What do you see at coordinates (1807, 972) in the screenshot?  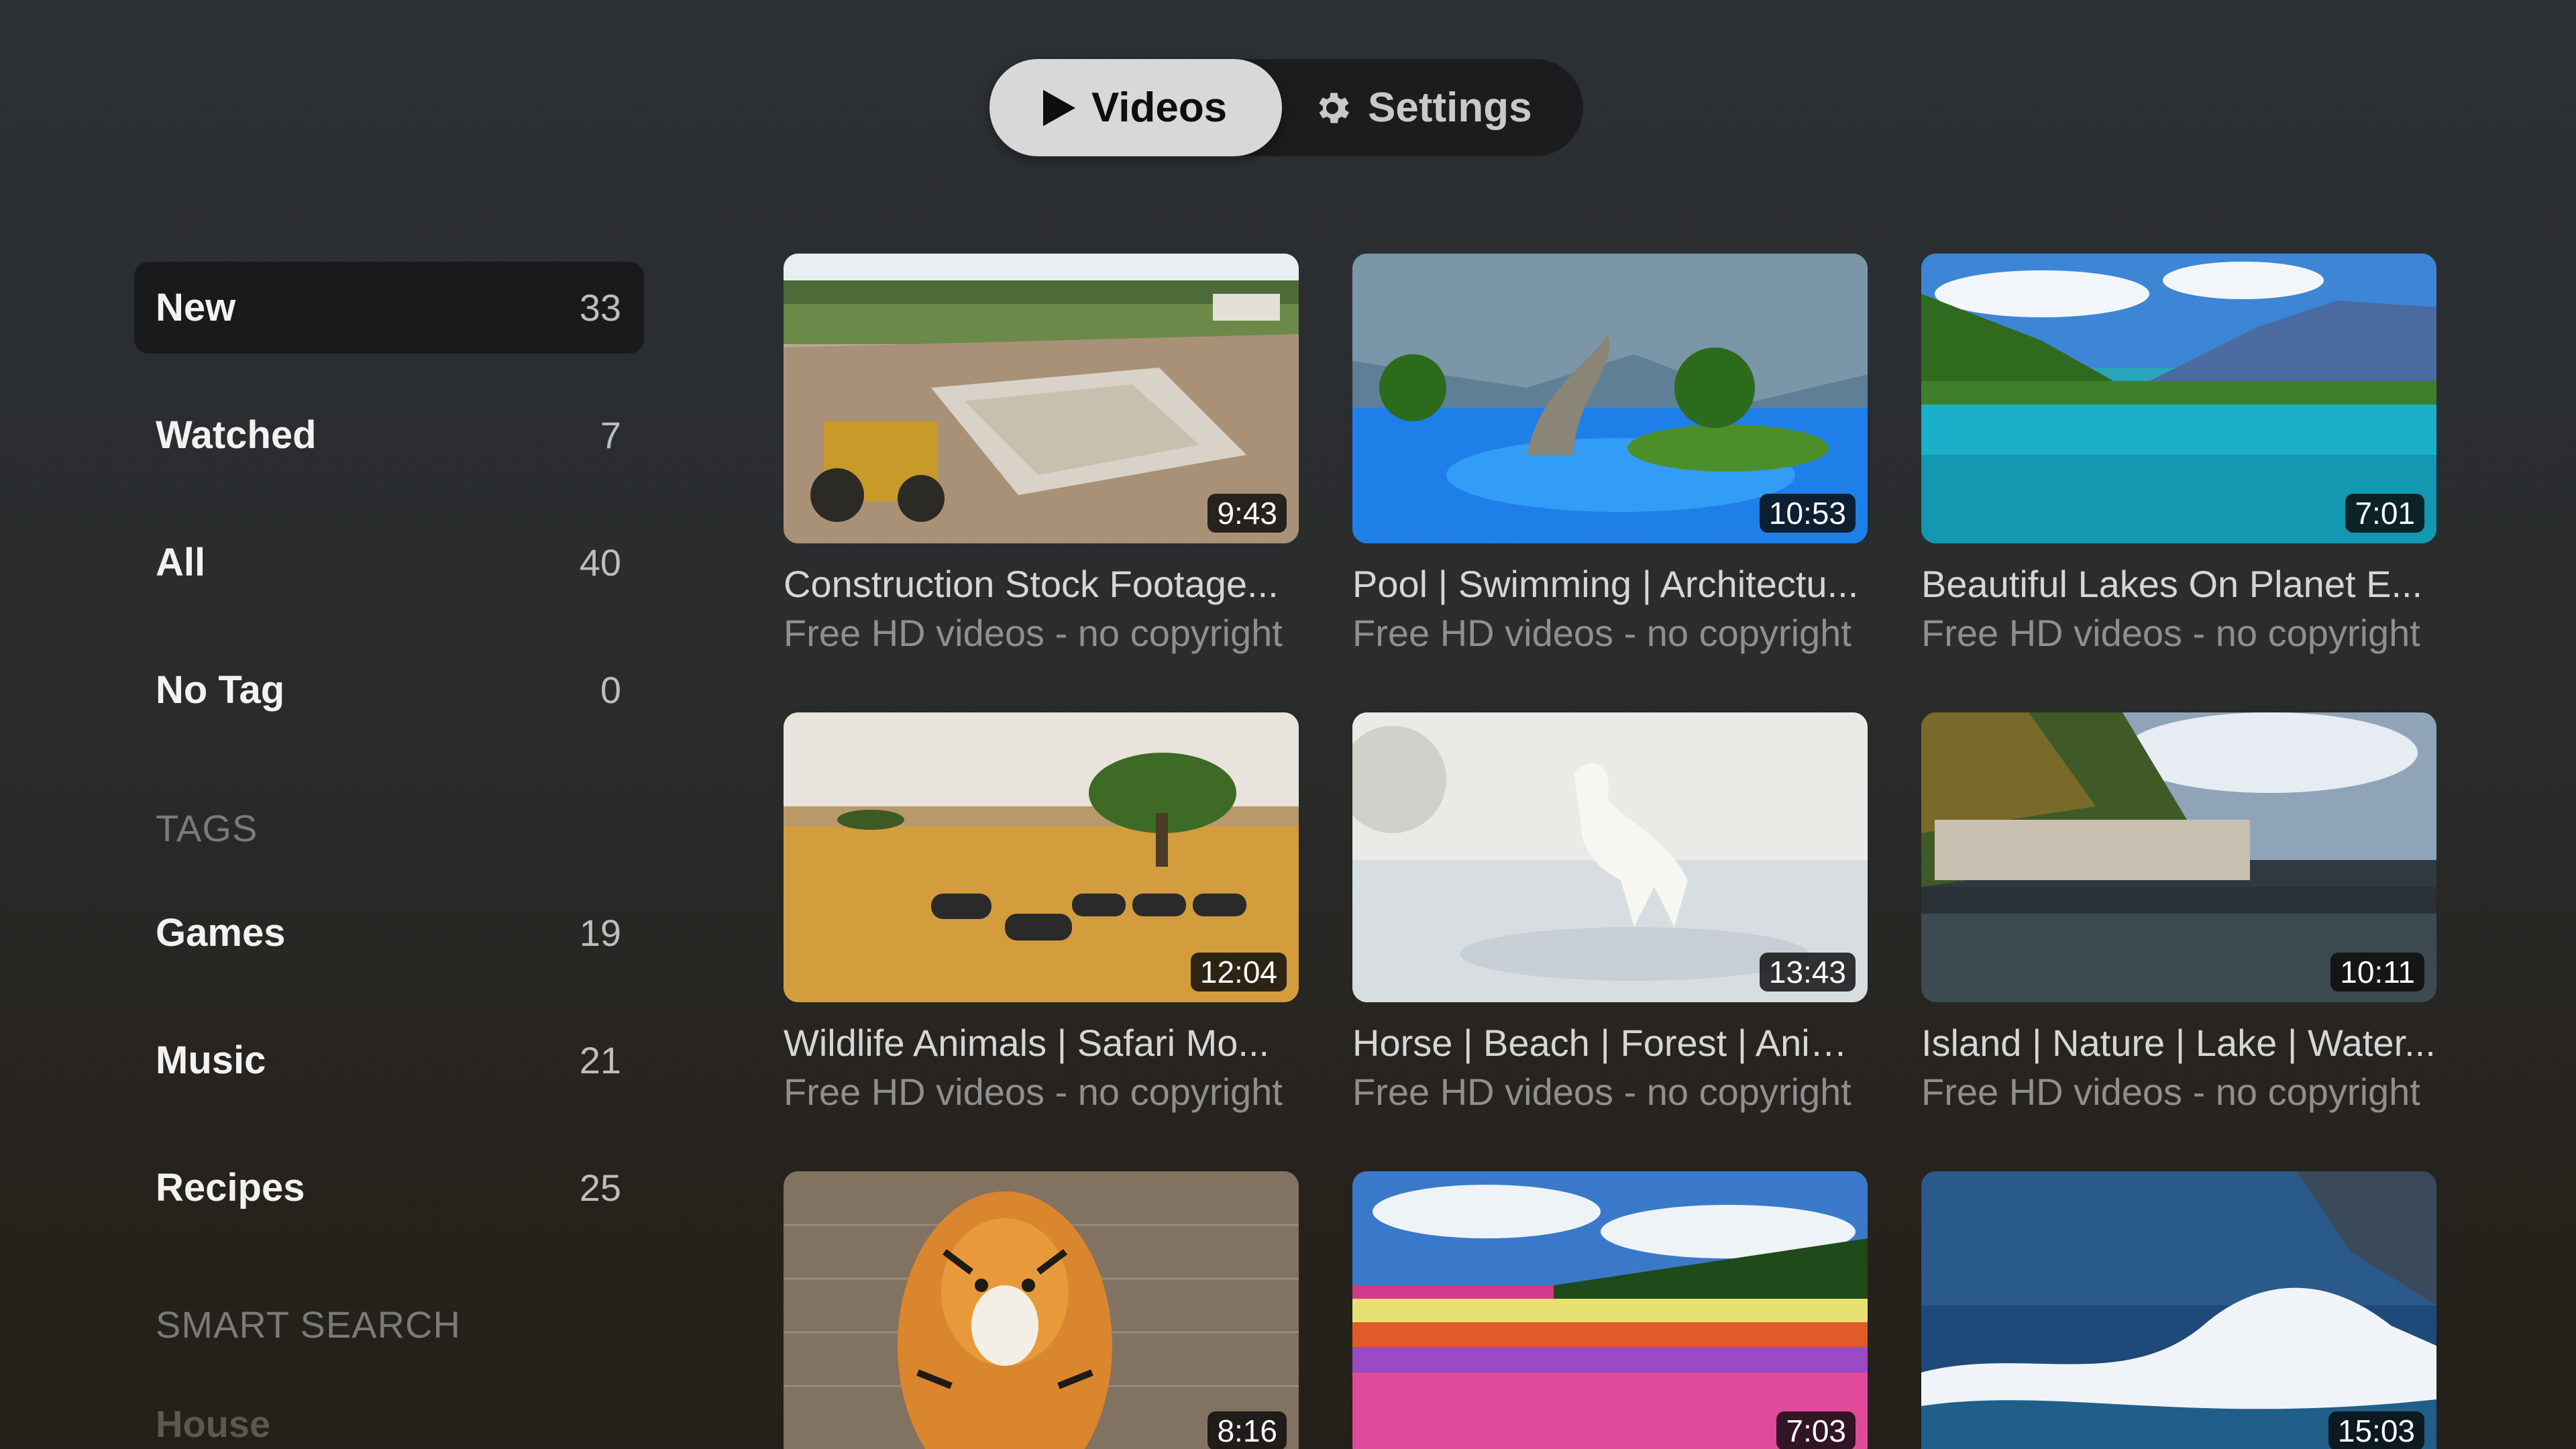 I see `video-duration: 13:43` at bounding box center [1807, 972].